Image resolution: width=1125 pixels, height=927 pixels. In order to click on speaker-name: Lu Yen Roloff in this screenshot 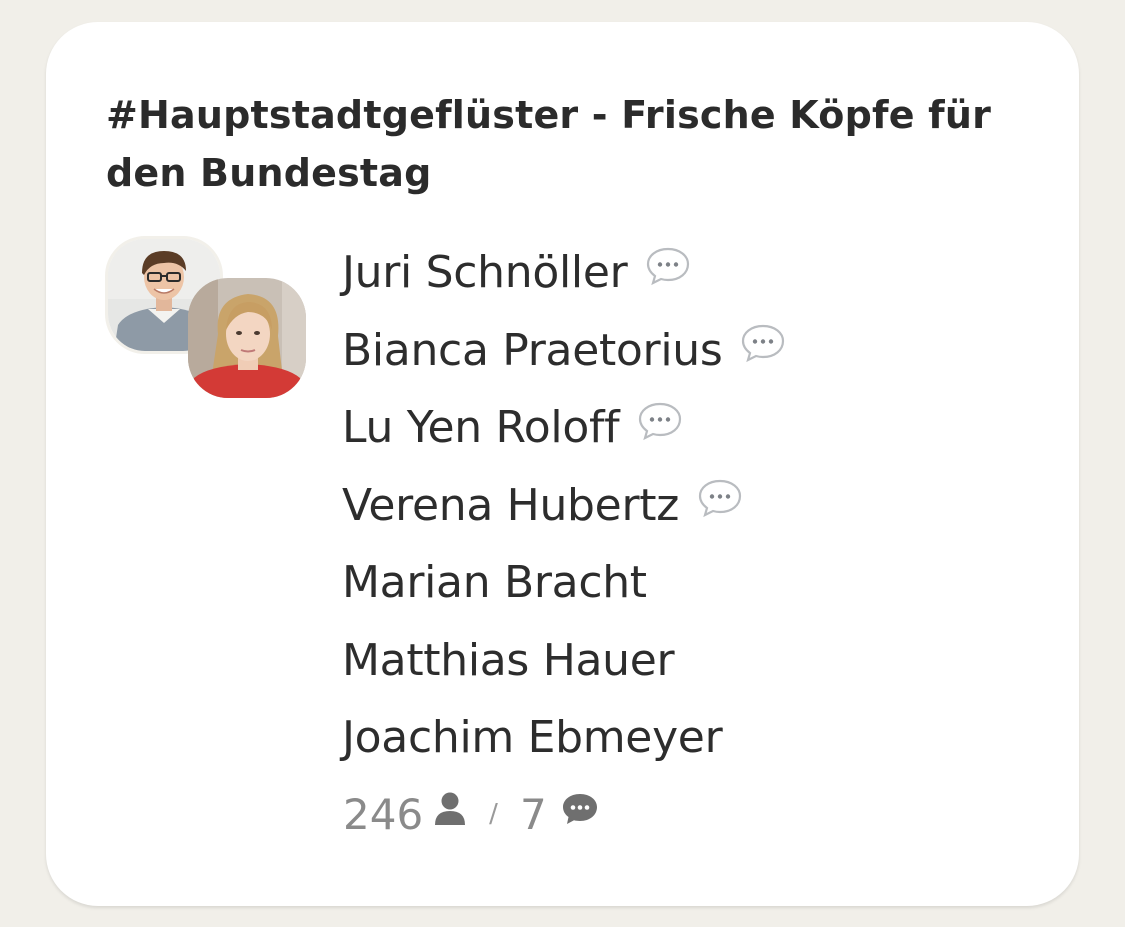, I will do `click(481, 428)`.